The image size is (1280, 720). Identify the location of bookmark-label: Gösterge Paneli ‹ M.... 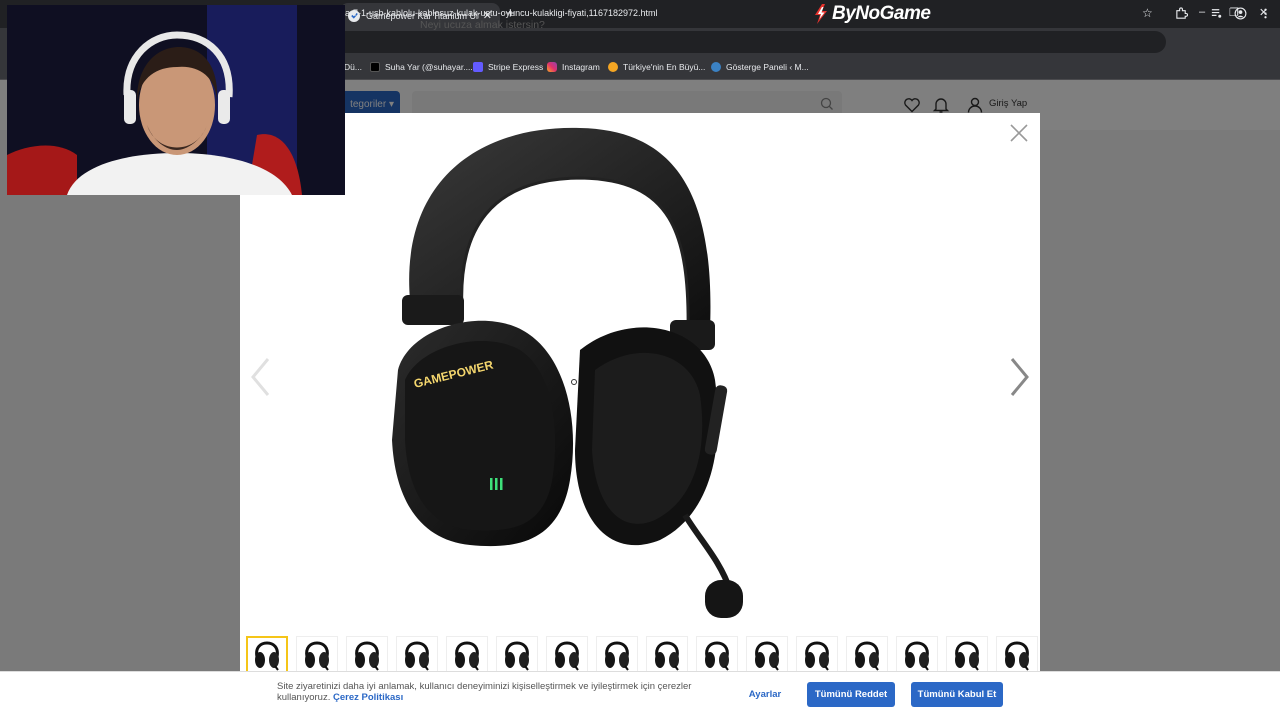
(767, 67).